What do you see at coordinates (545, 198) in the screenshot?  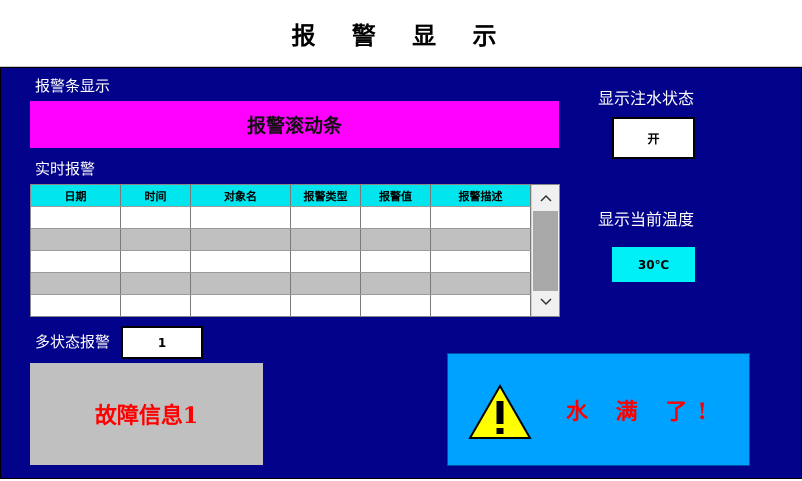 I see `scroll-up-icon` at bounding box center [545, 198].